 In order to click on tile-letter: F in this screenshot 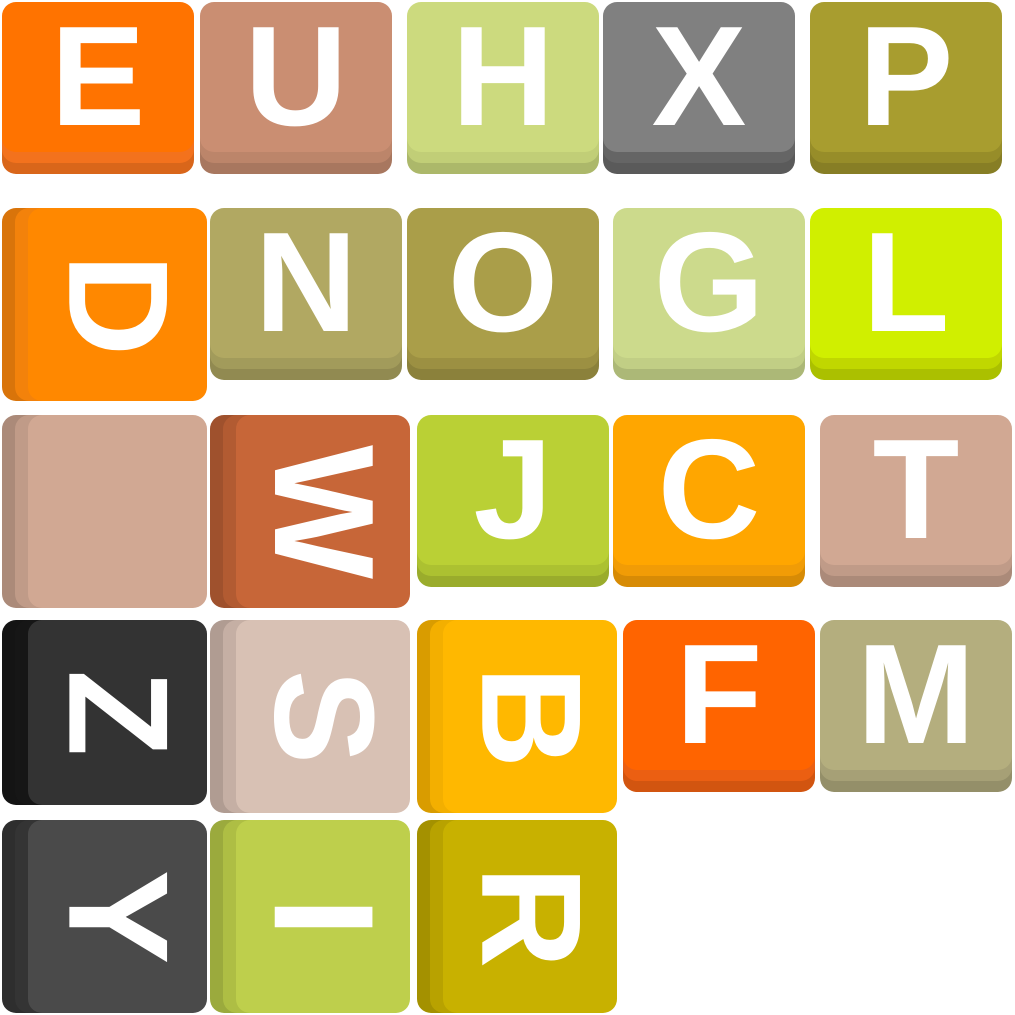, I will do `click(719, 695)`.